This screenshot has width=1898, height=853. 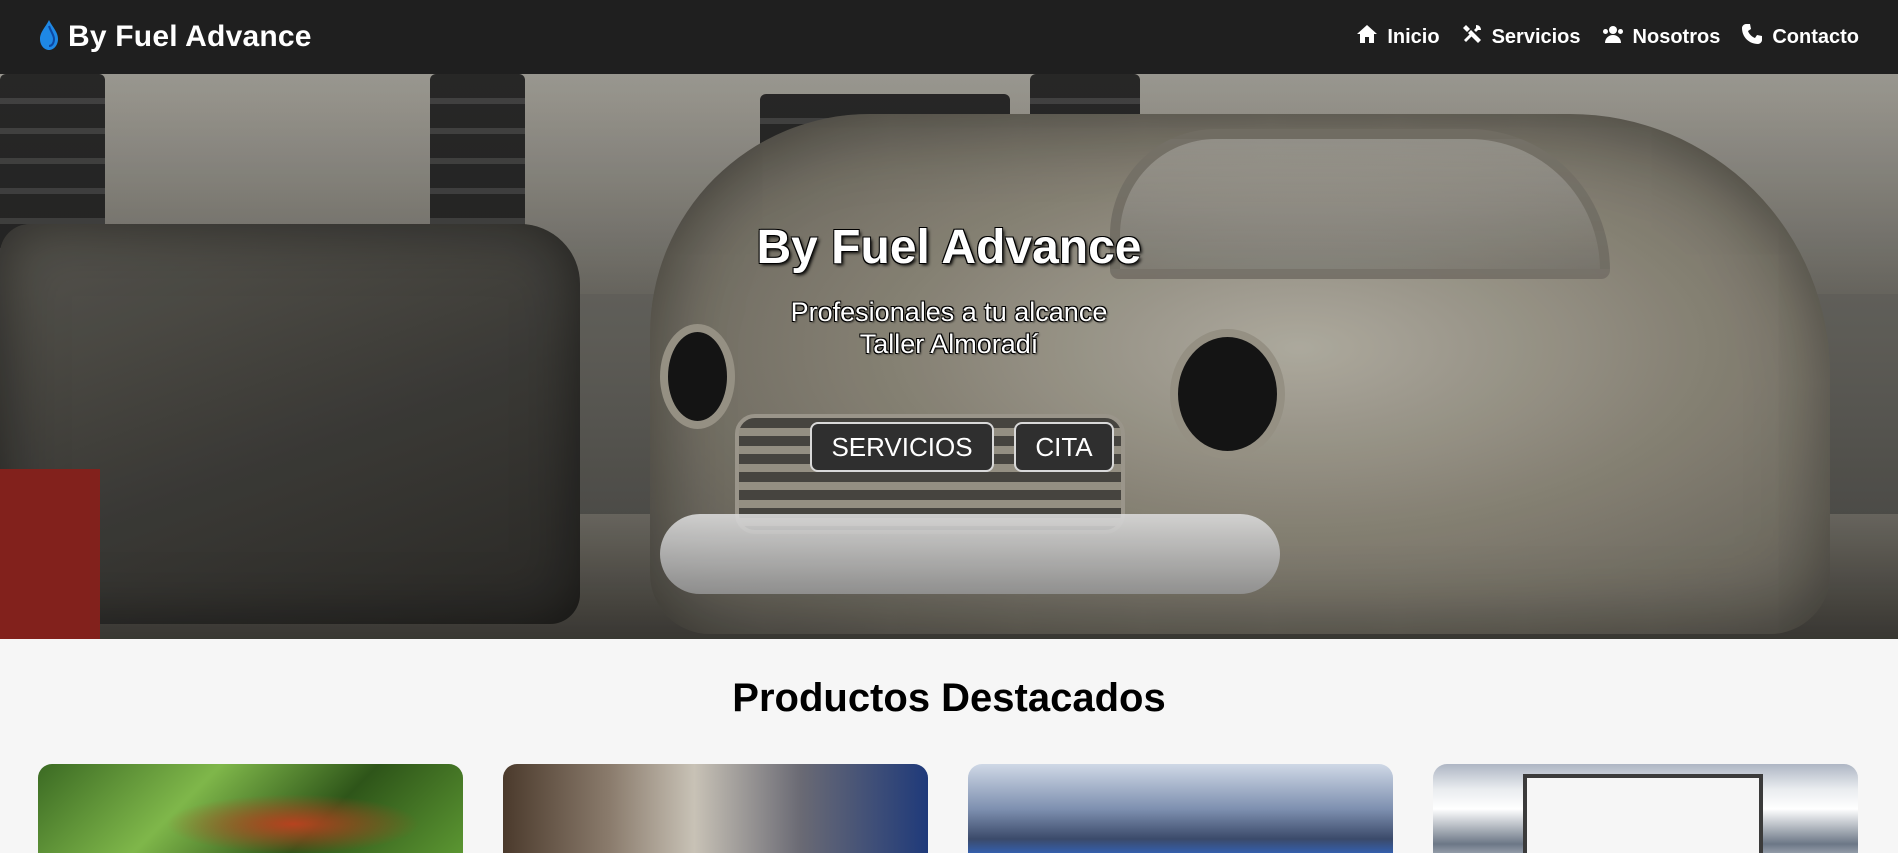 What do you see at coordinates (1643, 813) in the screenshot?
I see `diagnostic-screen` at bounding box center [1643, 813].